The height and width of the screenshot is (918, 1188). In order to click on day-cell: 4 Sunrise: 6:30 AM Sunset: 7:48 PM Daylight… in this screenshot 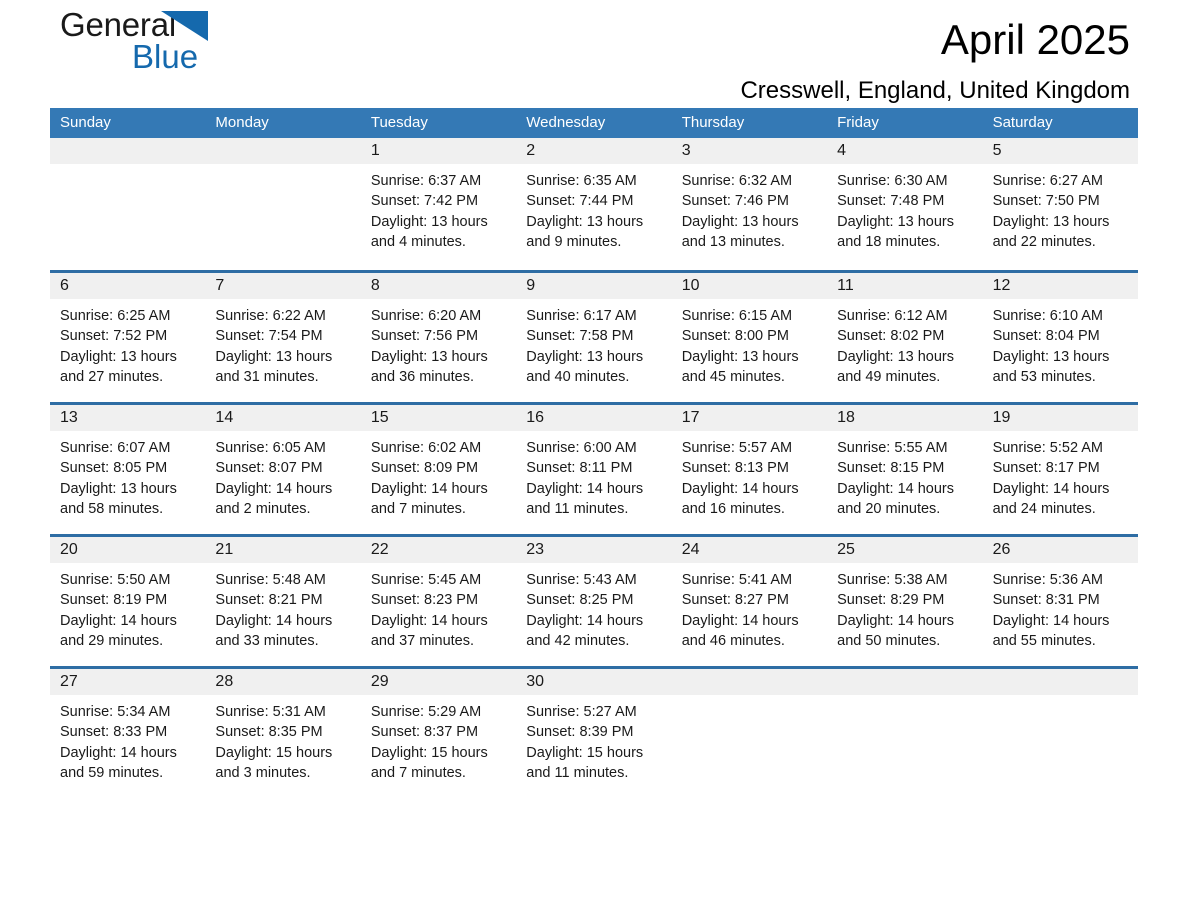, I will do `click(905, 204)`.